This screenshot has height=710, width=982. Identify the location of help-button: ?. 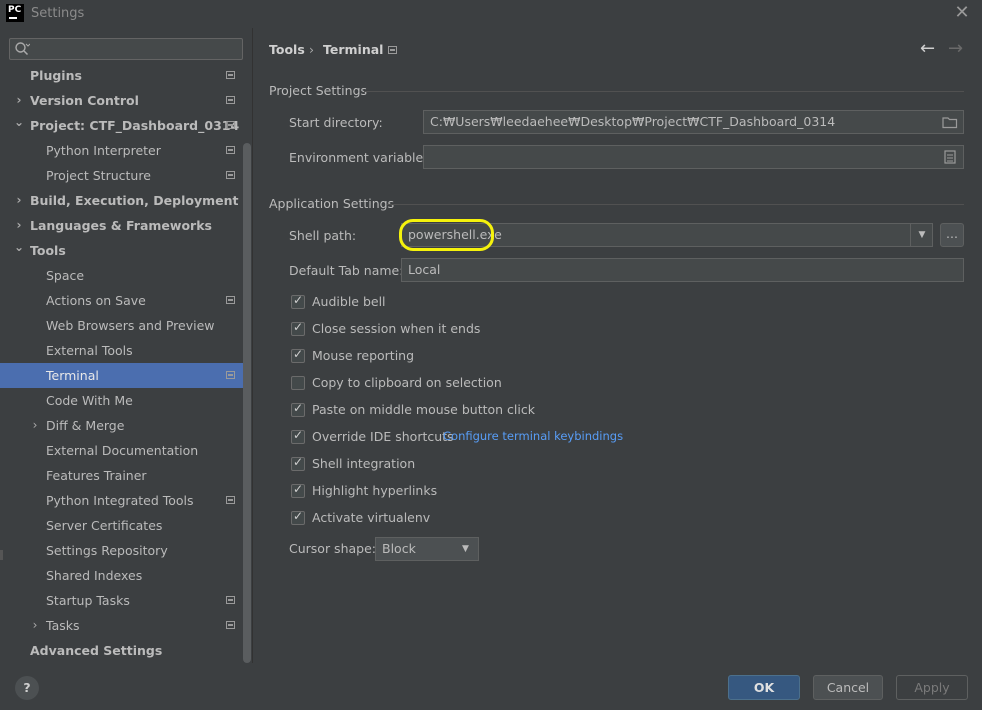
(27, 688).